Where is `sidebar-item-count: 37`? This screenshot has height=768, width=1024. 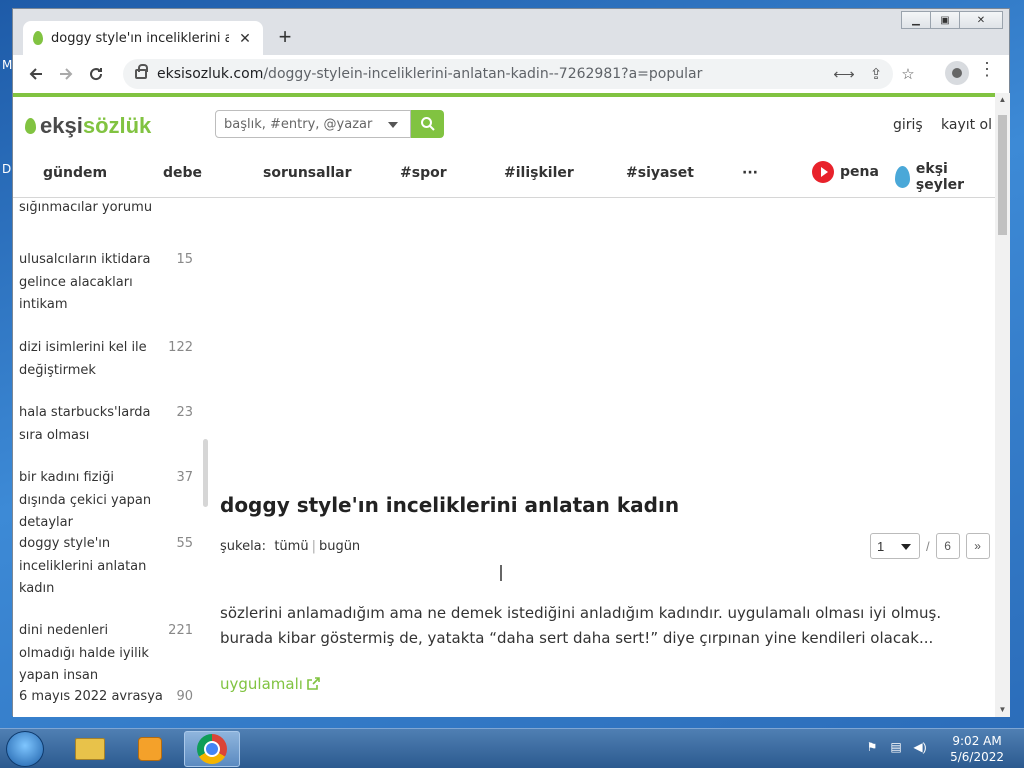 sidebar-item-count: 37 is located at coordinates (184, 477).